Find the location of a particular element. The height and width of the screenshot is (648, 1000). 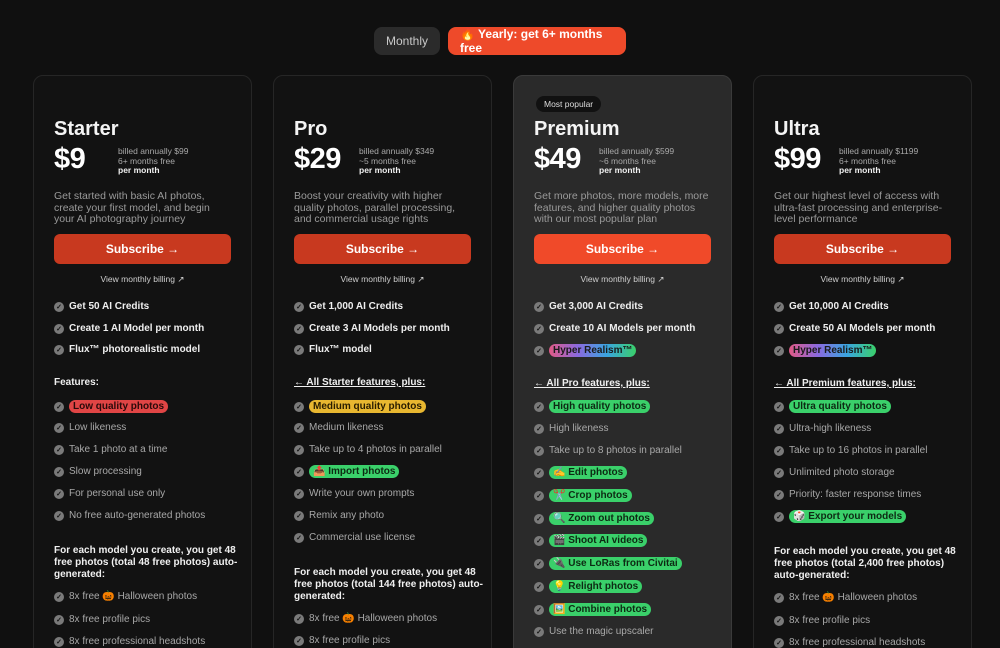

list-item: ✓ Take up to 4 photos in parallel is located at coordinates (368, 449).